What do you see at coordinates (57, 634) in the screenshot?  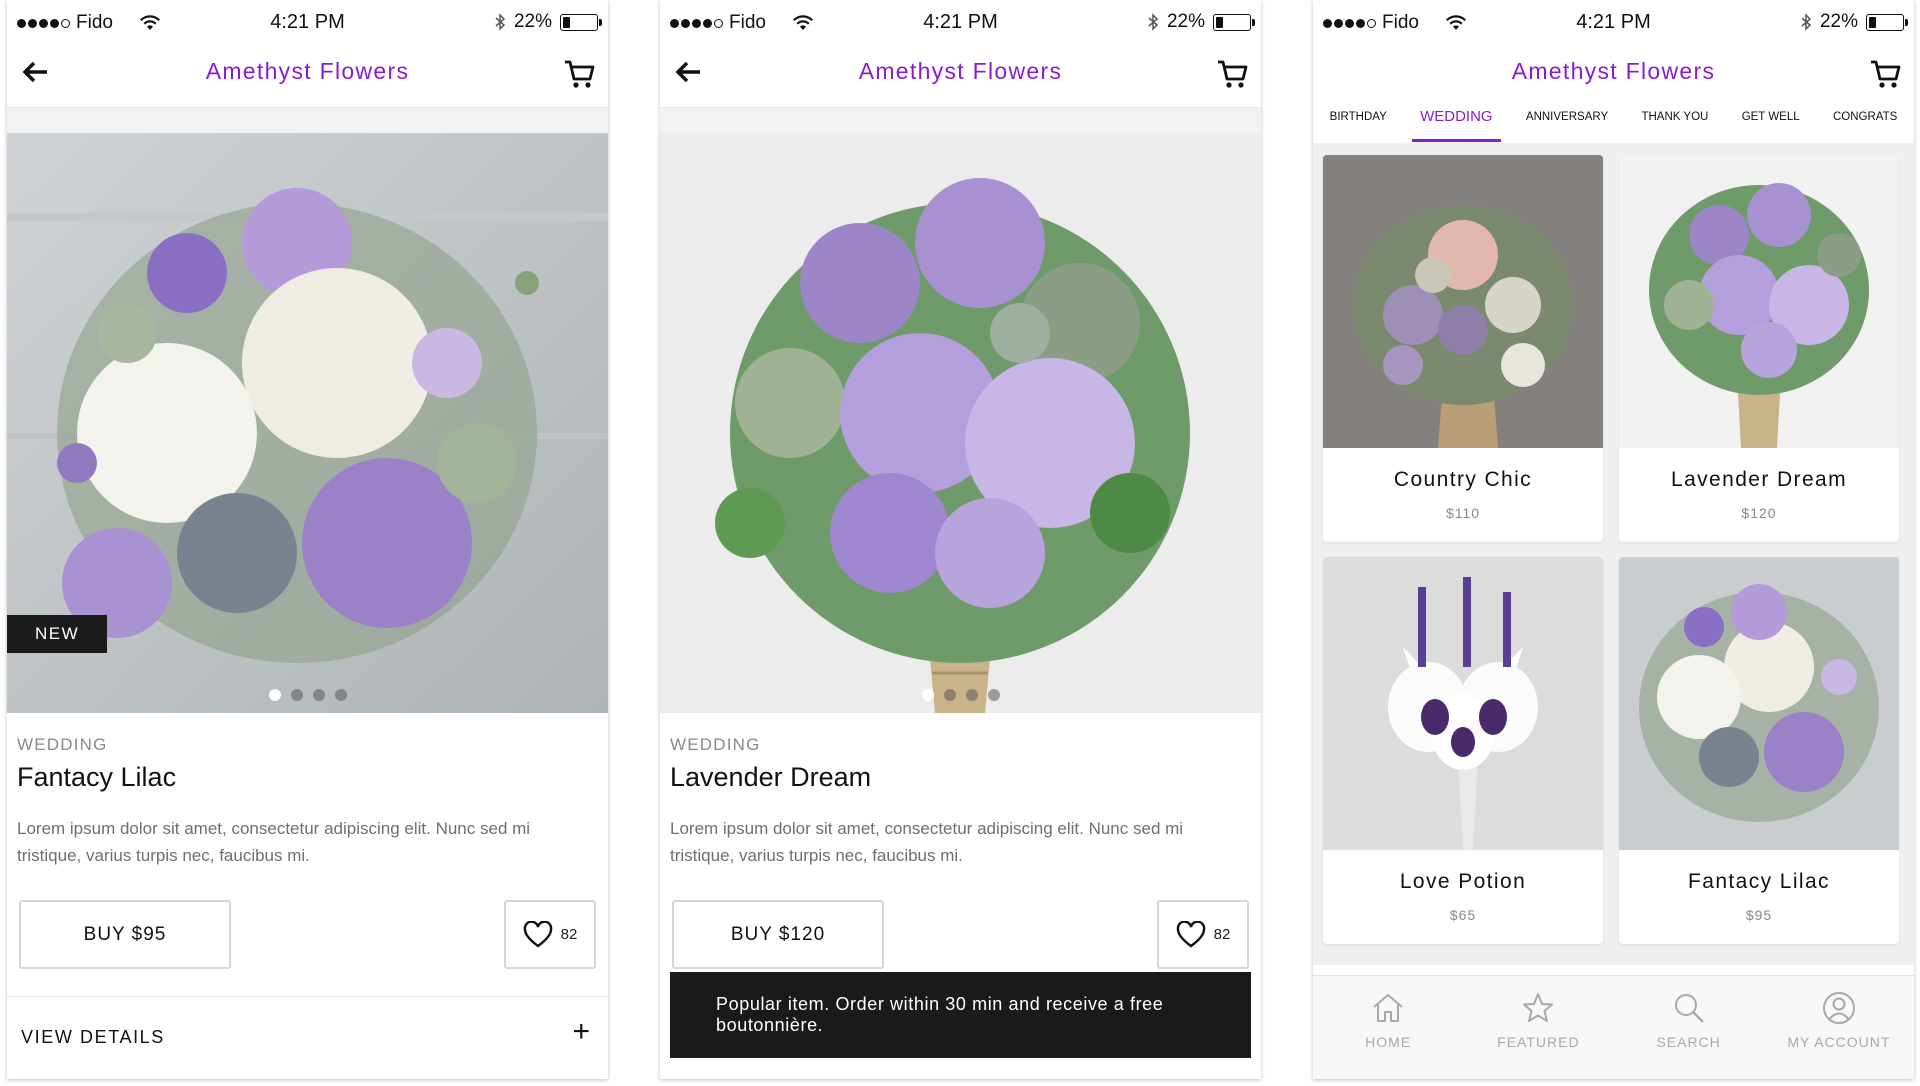 I see `new-badge: NEW` at bounding box center [57, 634].